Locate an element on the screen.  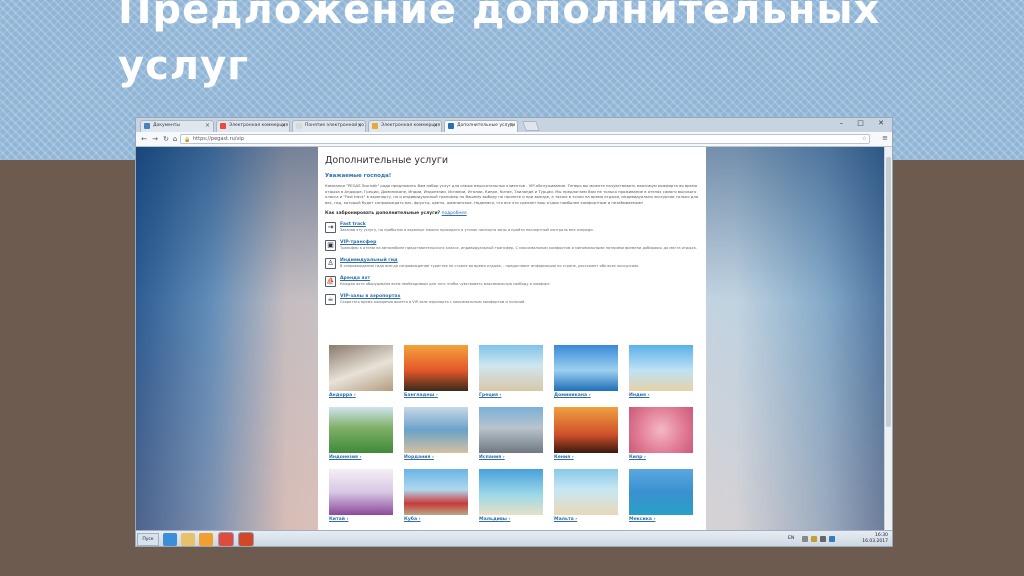
destination-link: Куба is located at coordinates (436, 519).